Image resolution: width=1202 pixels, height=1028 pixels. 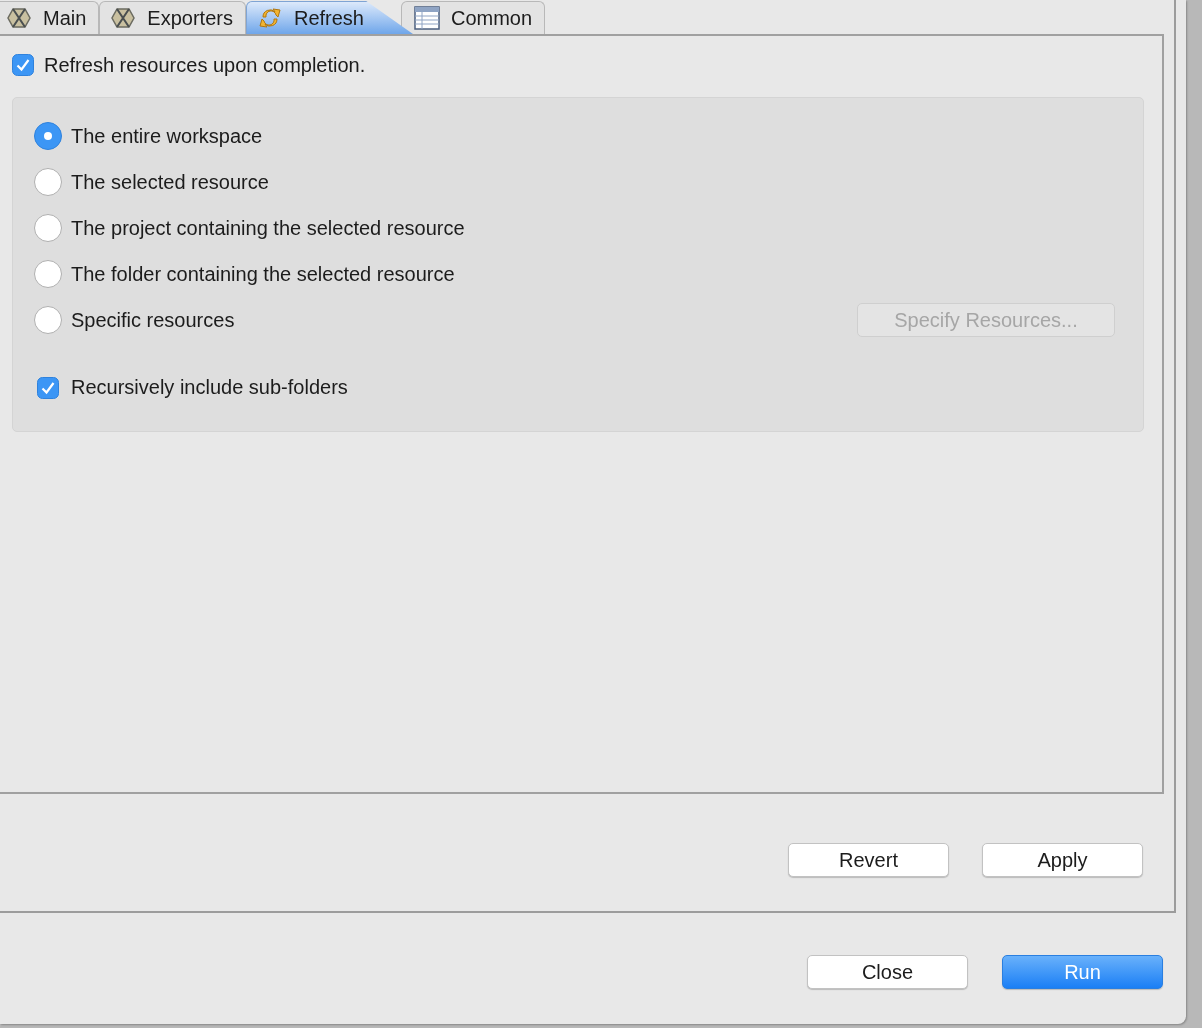 What do you see at coordinates (269, 18) in the screenshot?
I see `refresh-icon` at bounding box center [269, 18].